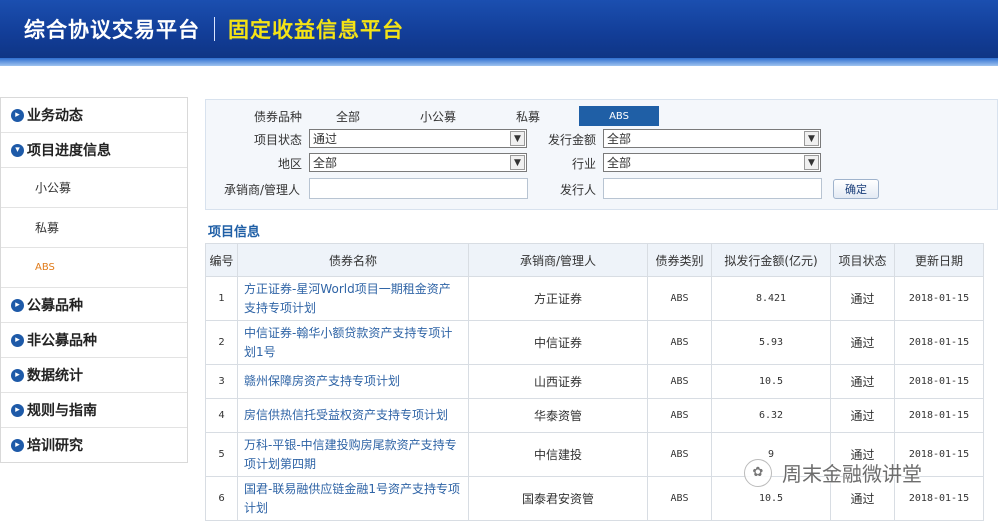  I want to click on title-divider, so click(214, 29).